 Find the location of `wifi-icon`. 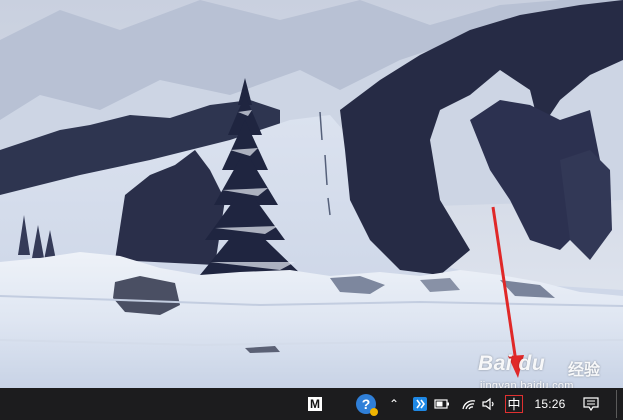

wifi-icon is located at coordinates (469, 405).